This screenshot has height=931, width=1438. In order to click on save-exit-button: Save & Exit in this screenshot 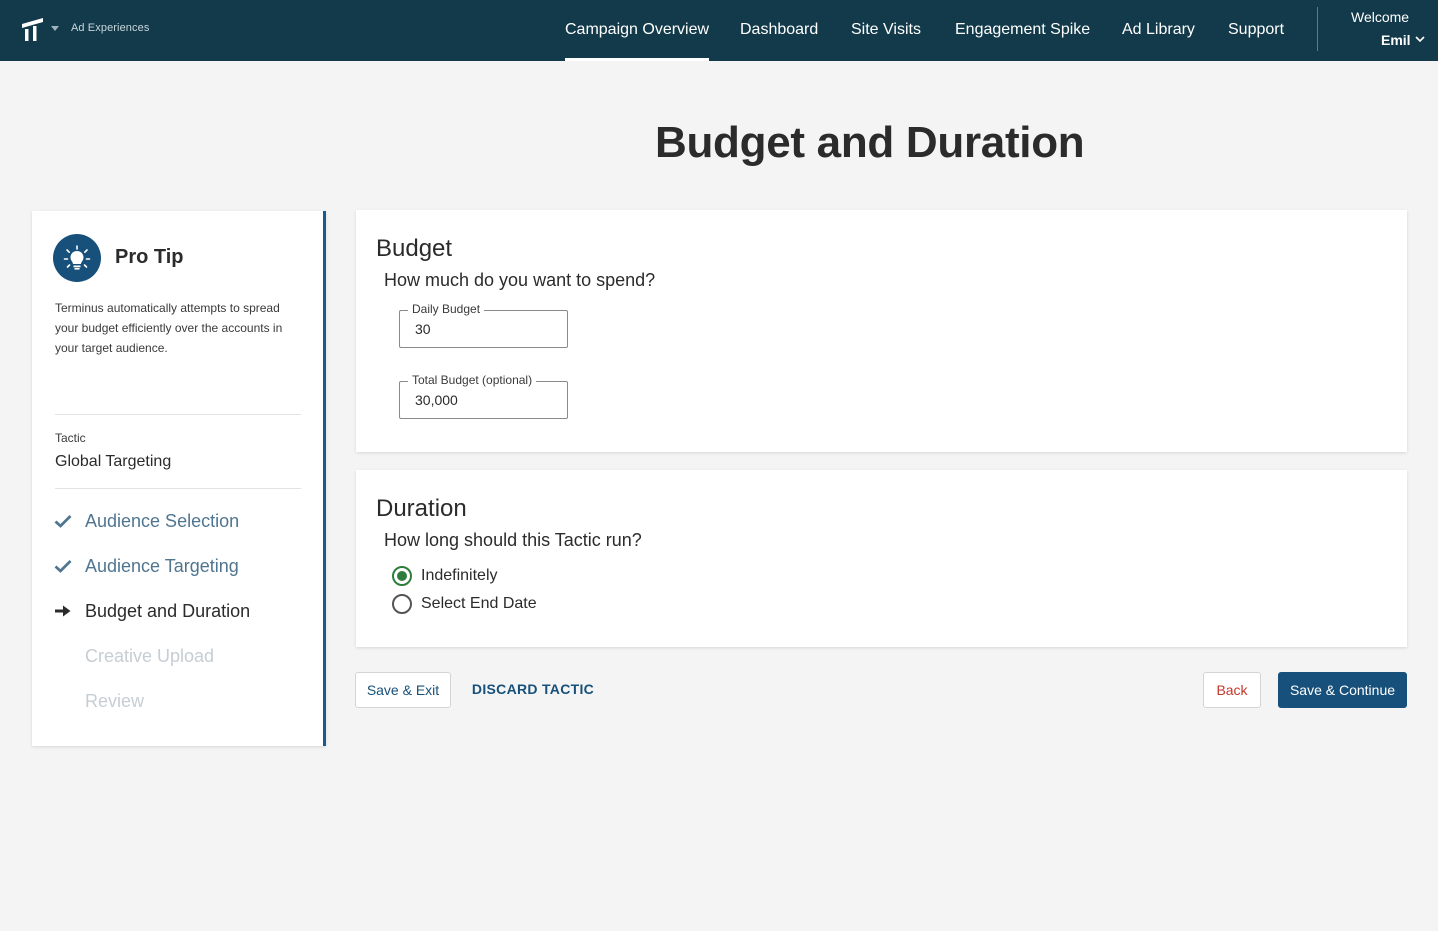, I will do `click(403, 690)`.